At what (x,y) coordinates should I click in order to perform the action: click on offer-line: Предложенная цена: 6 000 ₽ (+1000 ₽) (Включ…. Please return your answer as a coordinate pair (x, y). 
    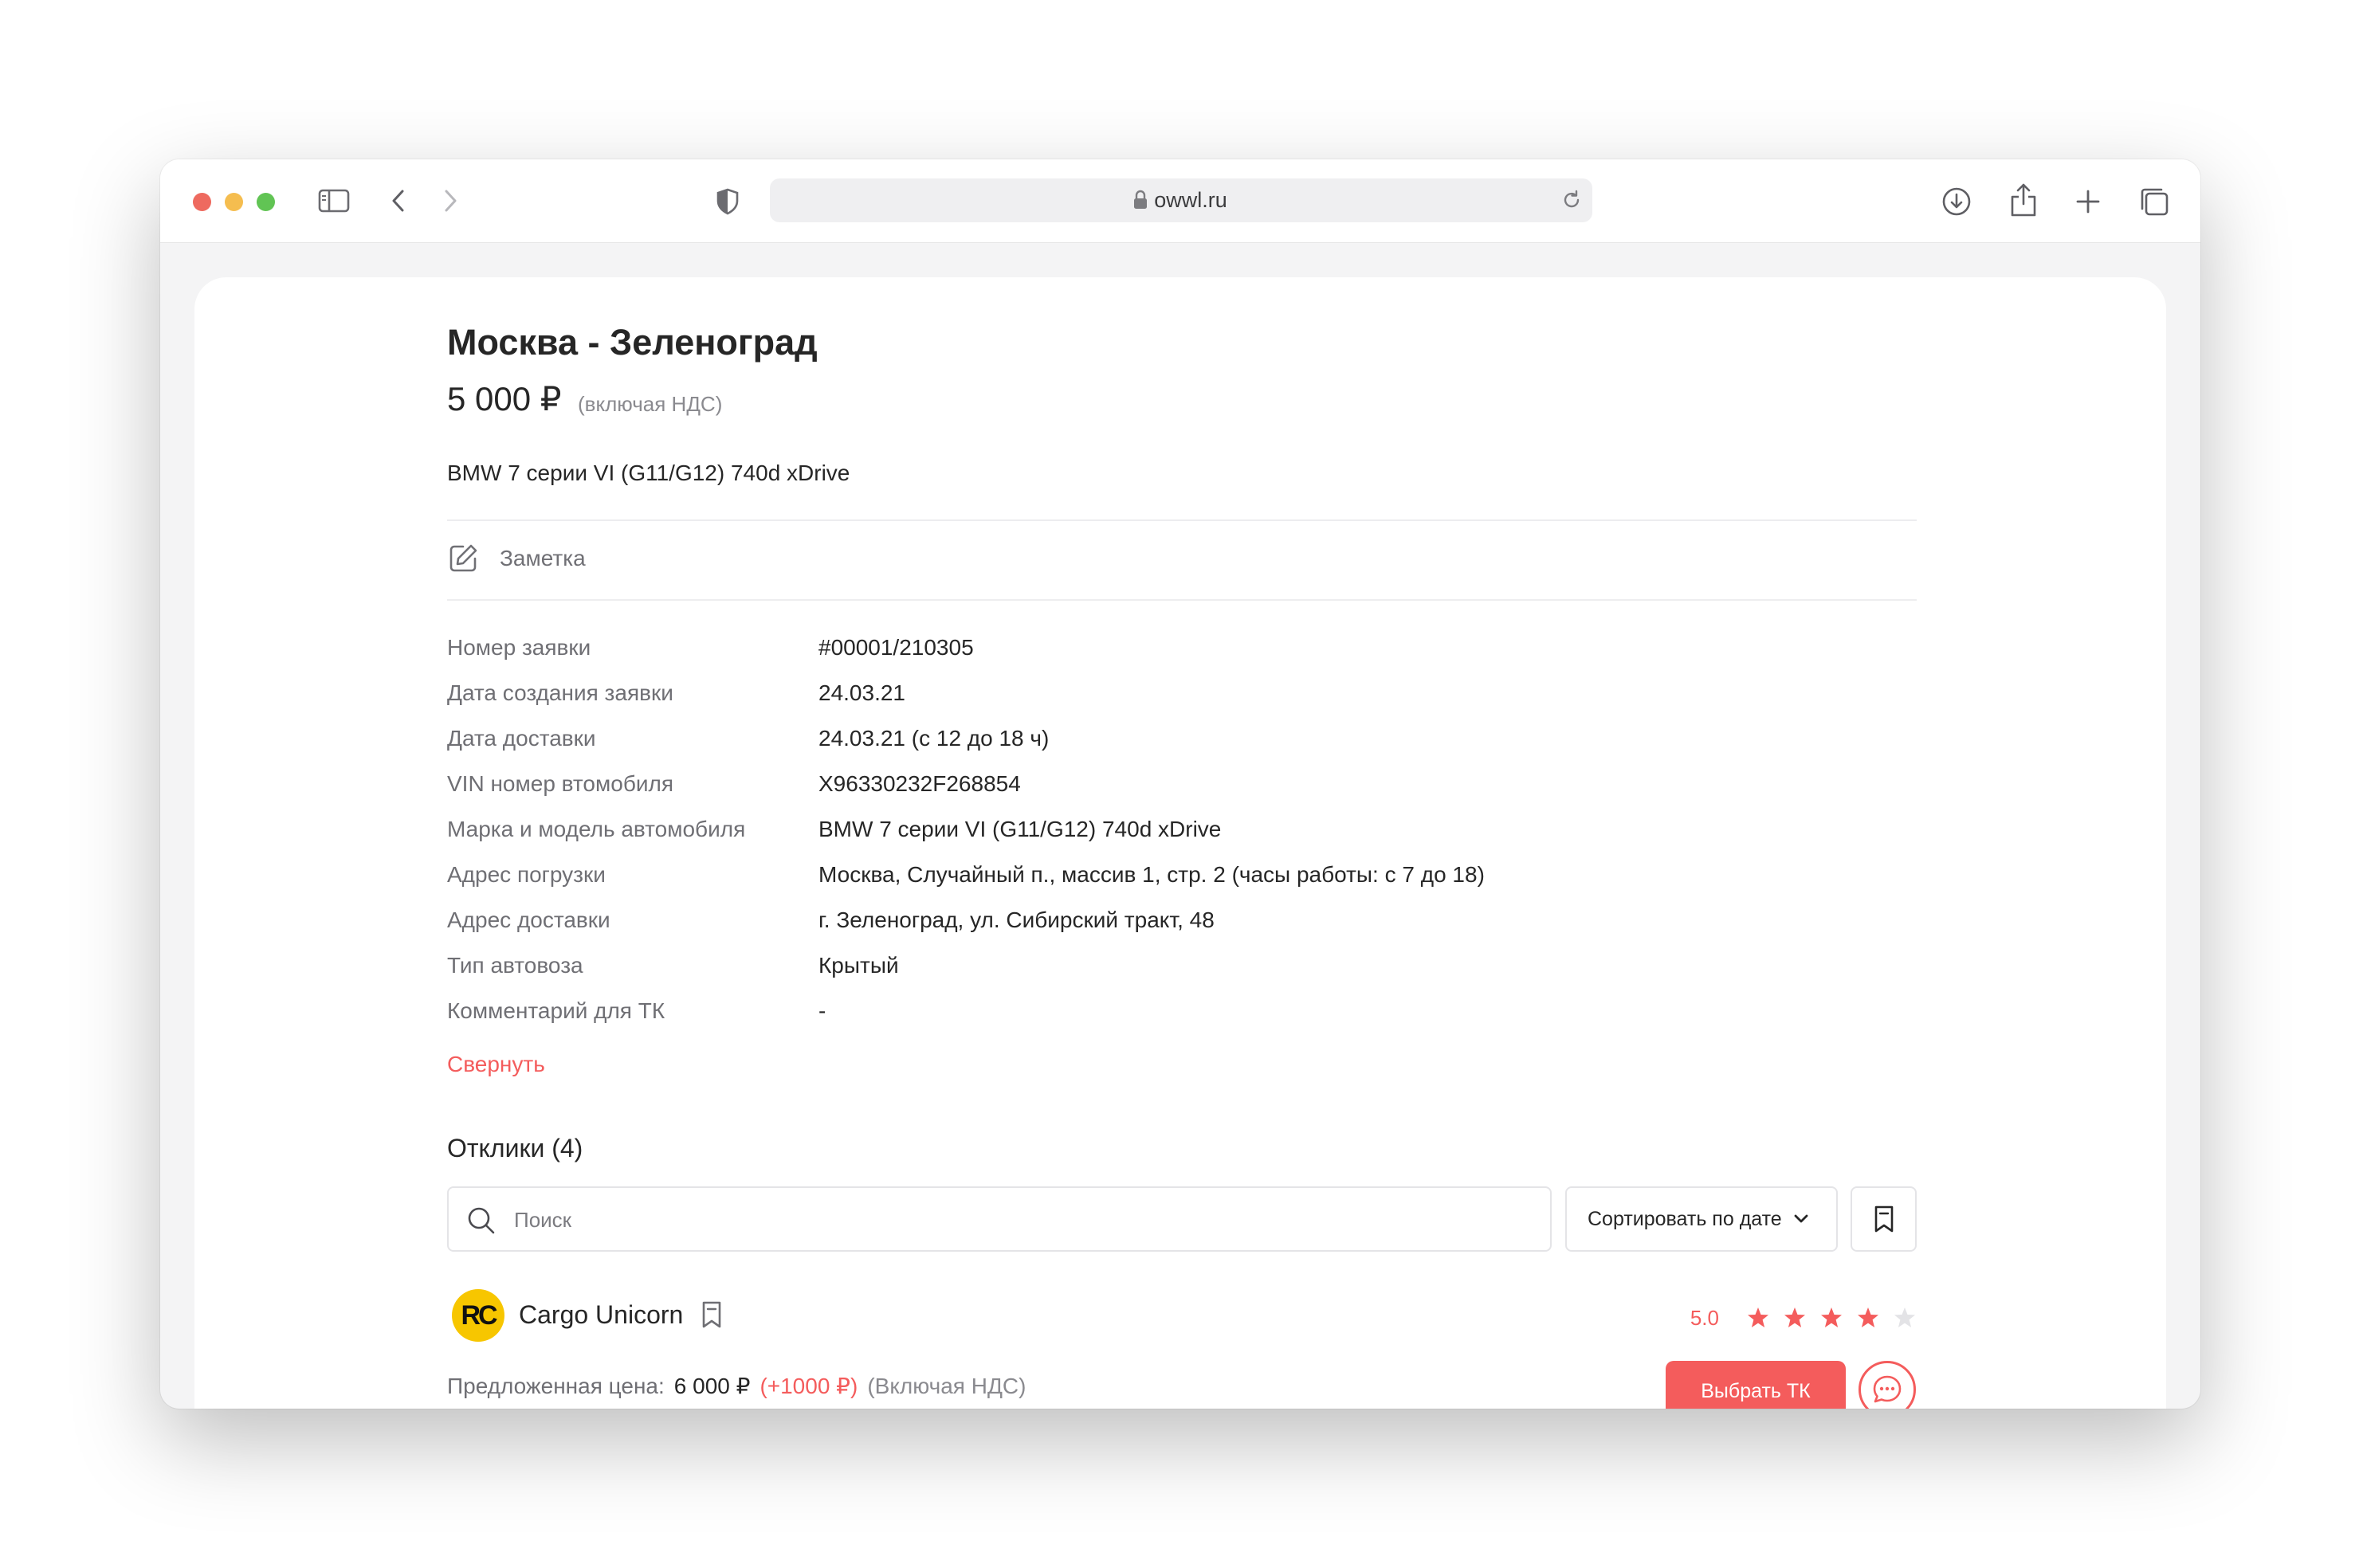
    Looking at the image, I should click on (736, 1386).